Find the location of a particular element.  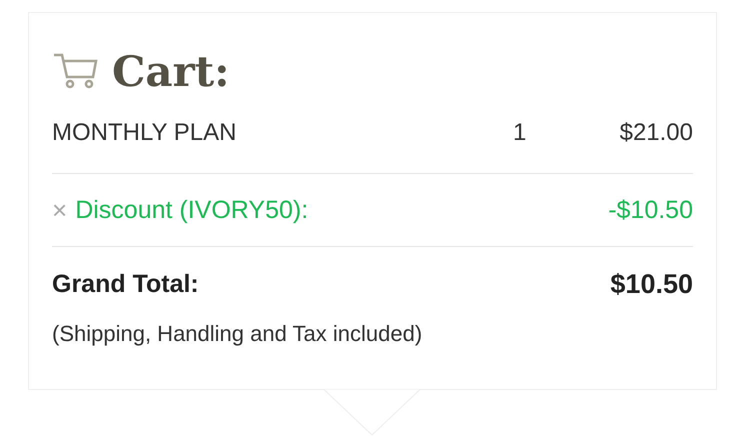

discount-label: Discount (IVORY50): is located at coordinates (192, 210).